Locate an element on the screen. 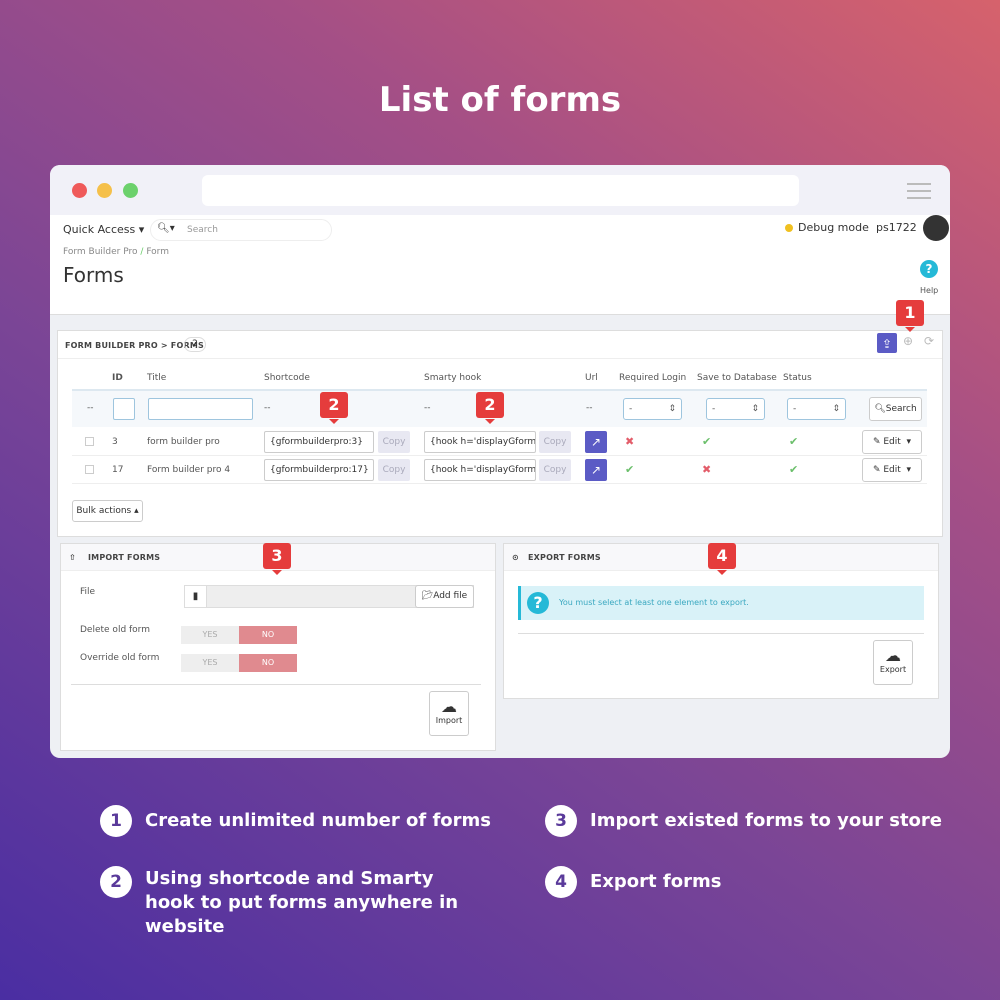 This screenshot has height=1000, width=1000. col-save-db: Save to Database is located at coordinates (737, 378).